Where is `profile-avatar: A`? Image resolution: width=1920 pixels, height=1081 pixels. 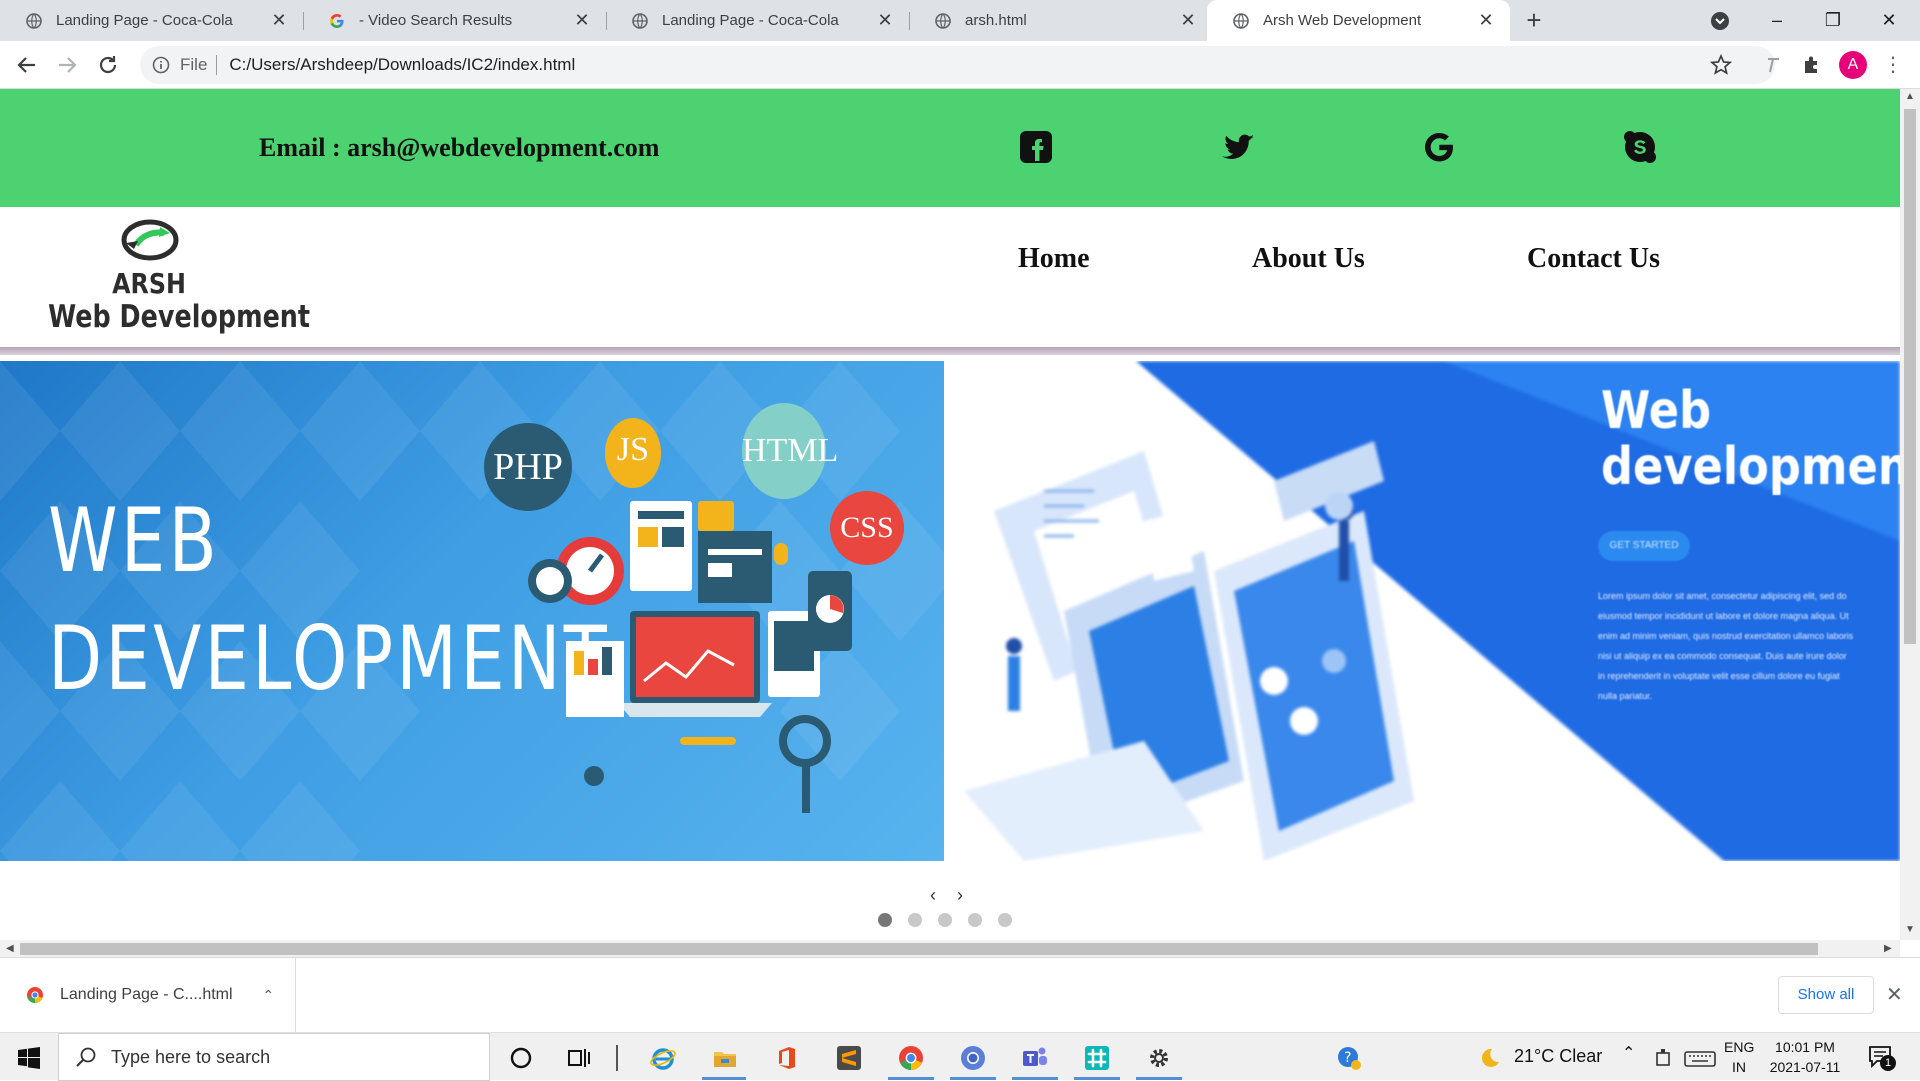
profile-avatar: A is located at coordinates (1853, 65).